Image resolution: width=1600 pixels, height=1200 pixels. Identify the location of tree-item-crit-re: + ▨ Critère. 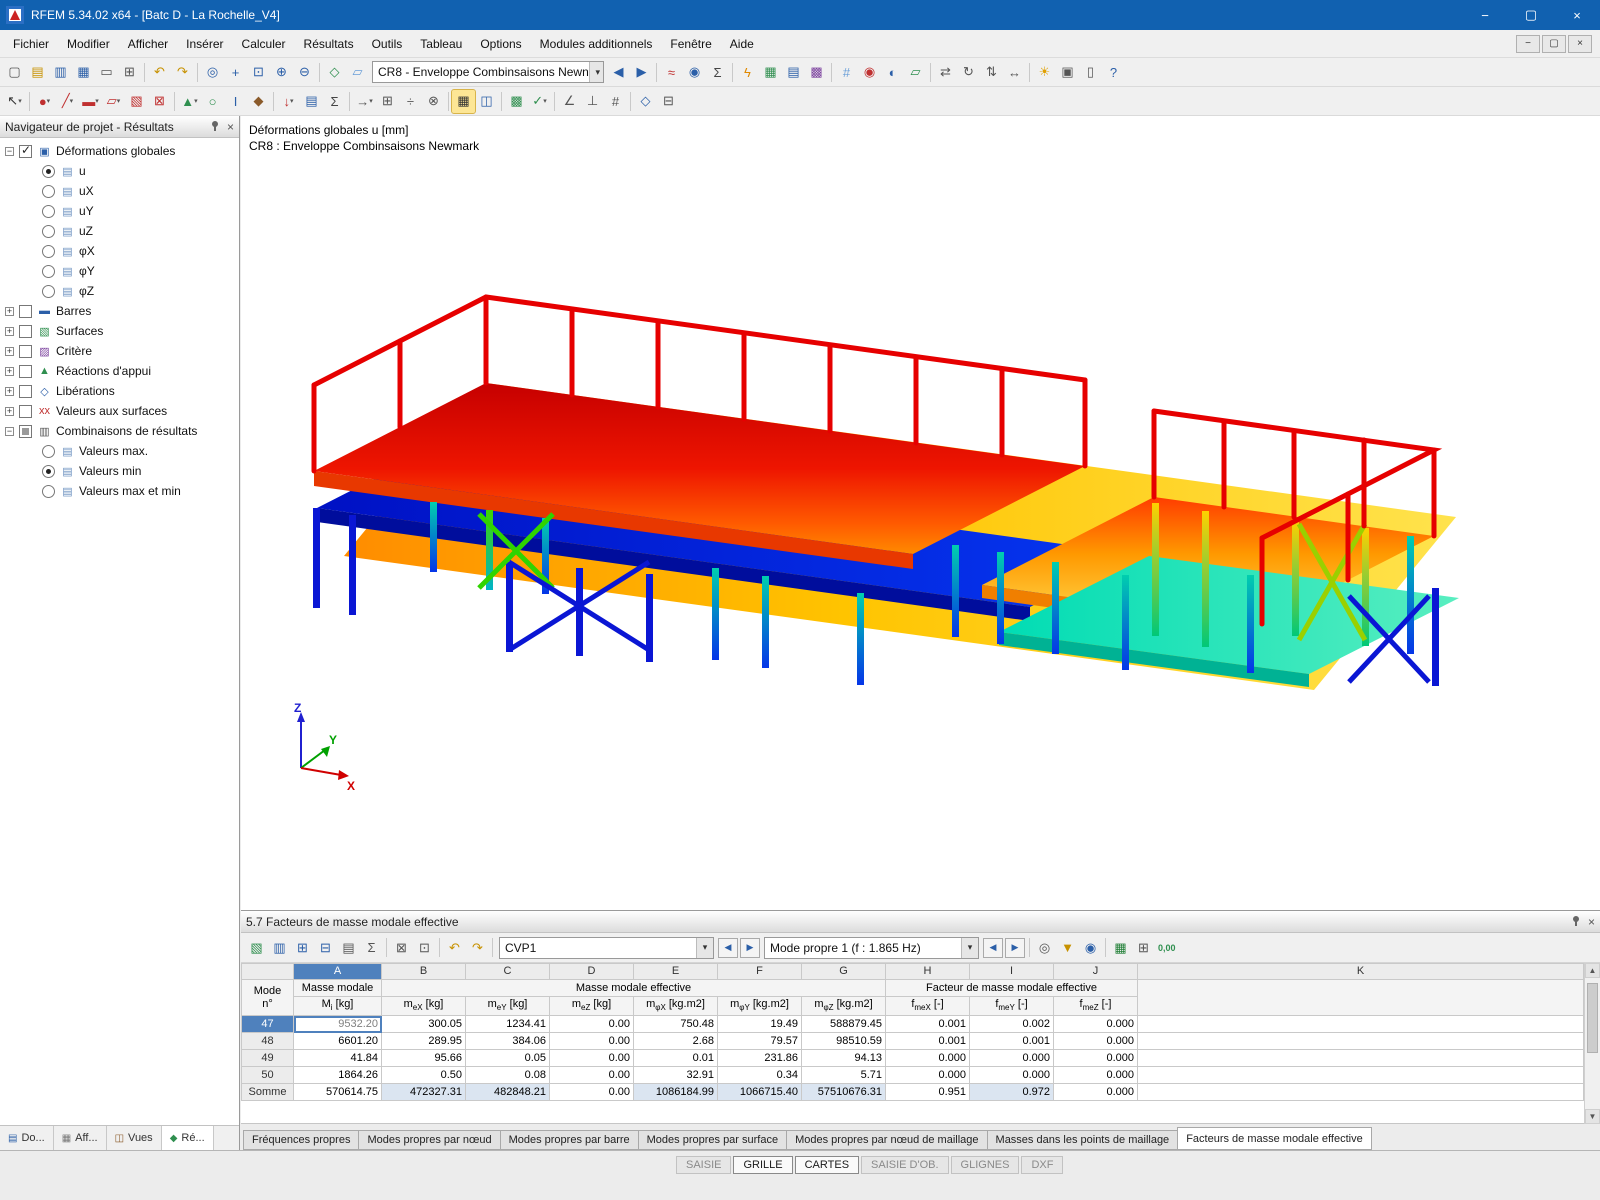
(119, 351).